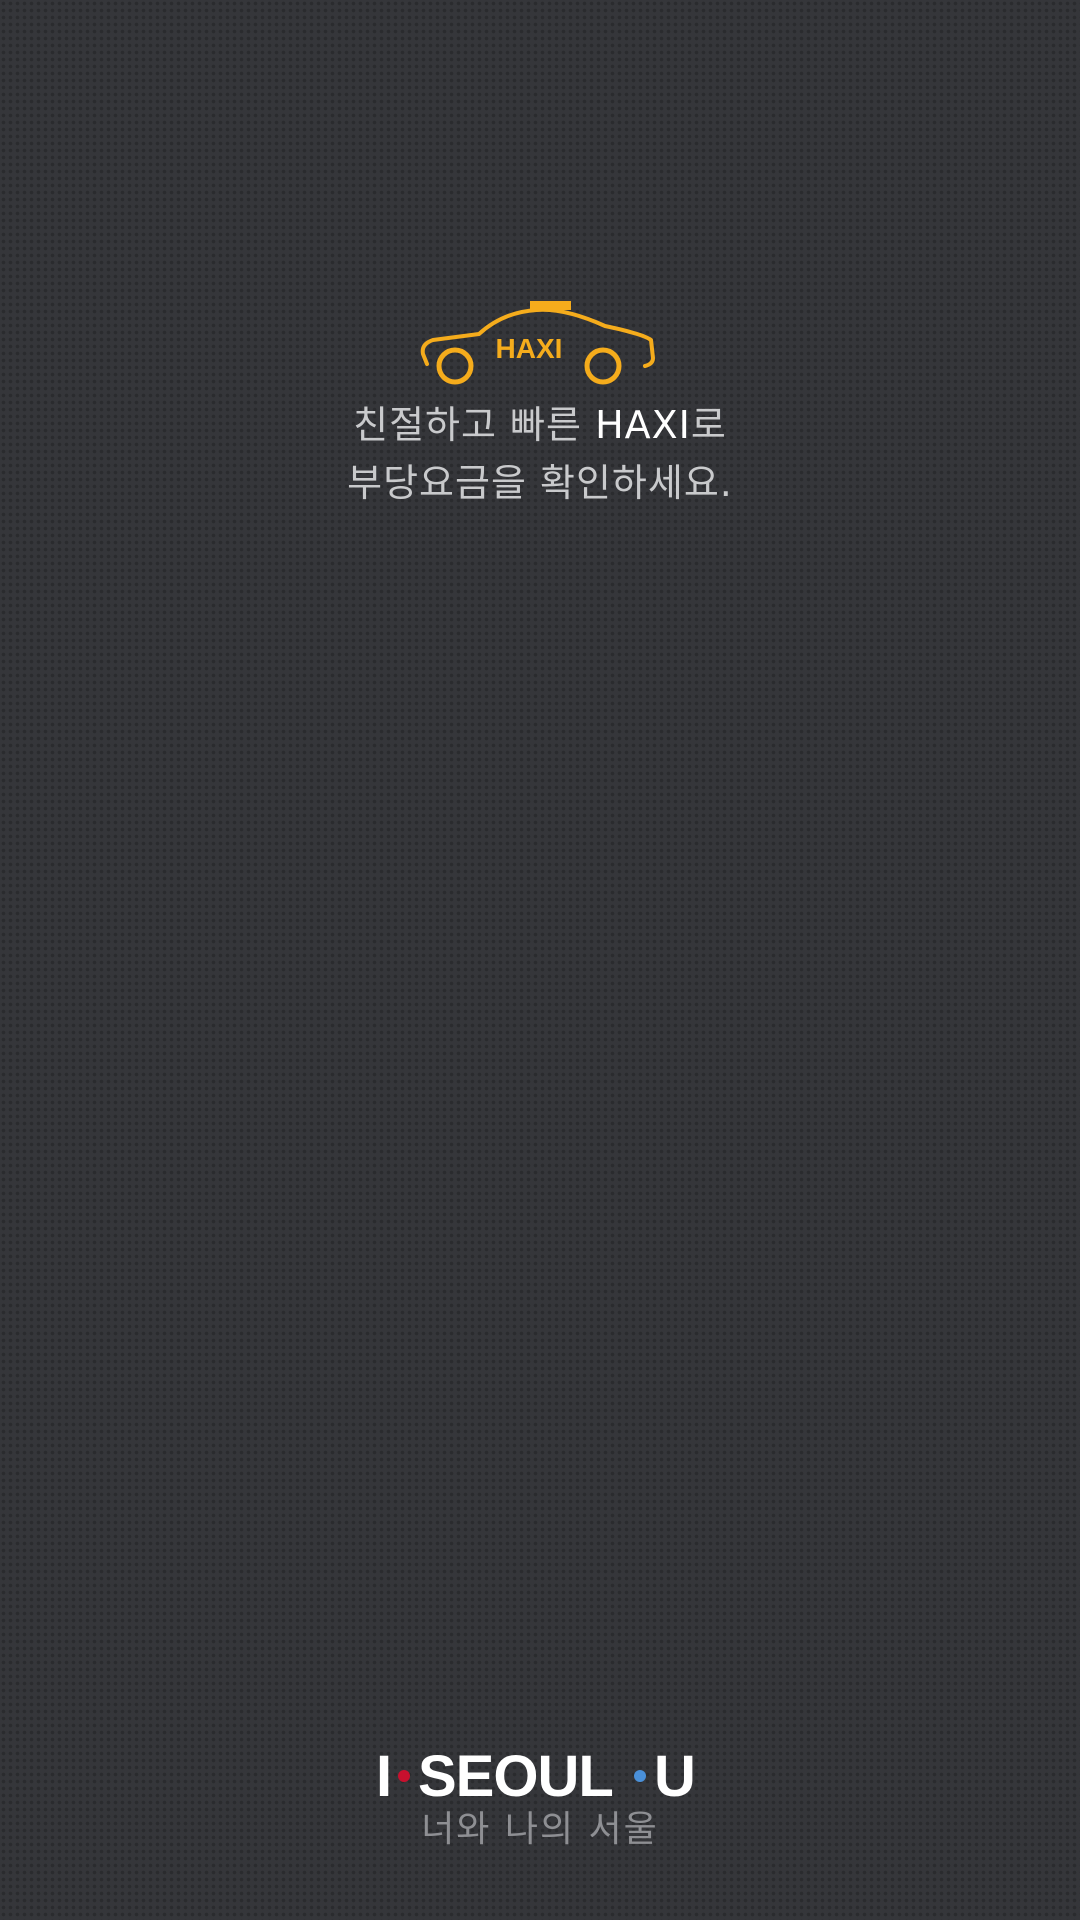 The width and height of the screenshot is (1080, 1920). What do you see at coordinates (540, 483) in the screenshot?
I see `tagline-line2: 부당요금을 확인하세요.` at bounding box center [540, 483].